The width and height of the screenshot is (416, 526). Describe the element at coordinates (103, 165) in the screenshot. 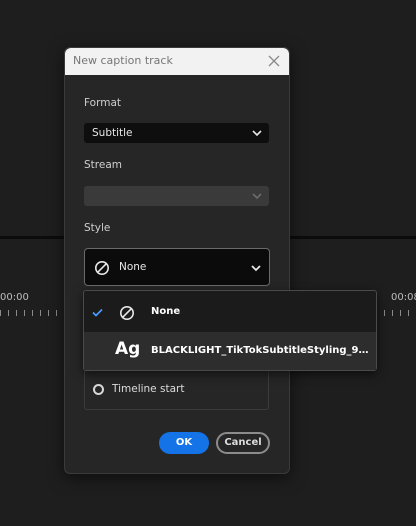

I see `stream-label: Stream` at that location.